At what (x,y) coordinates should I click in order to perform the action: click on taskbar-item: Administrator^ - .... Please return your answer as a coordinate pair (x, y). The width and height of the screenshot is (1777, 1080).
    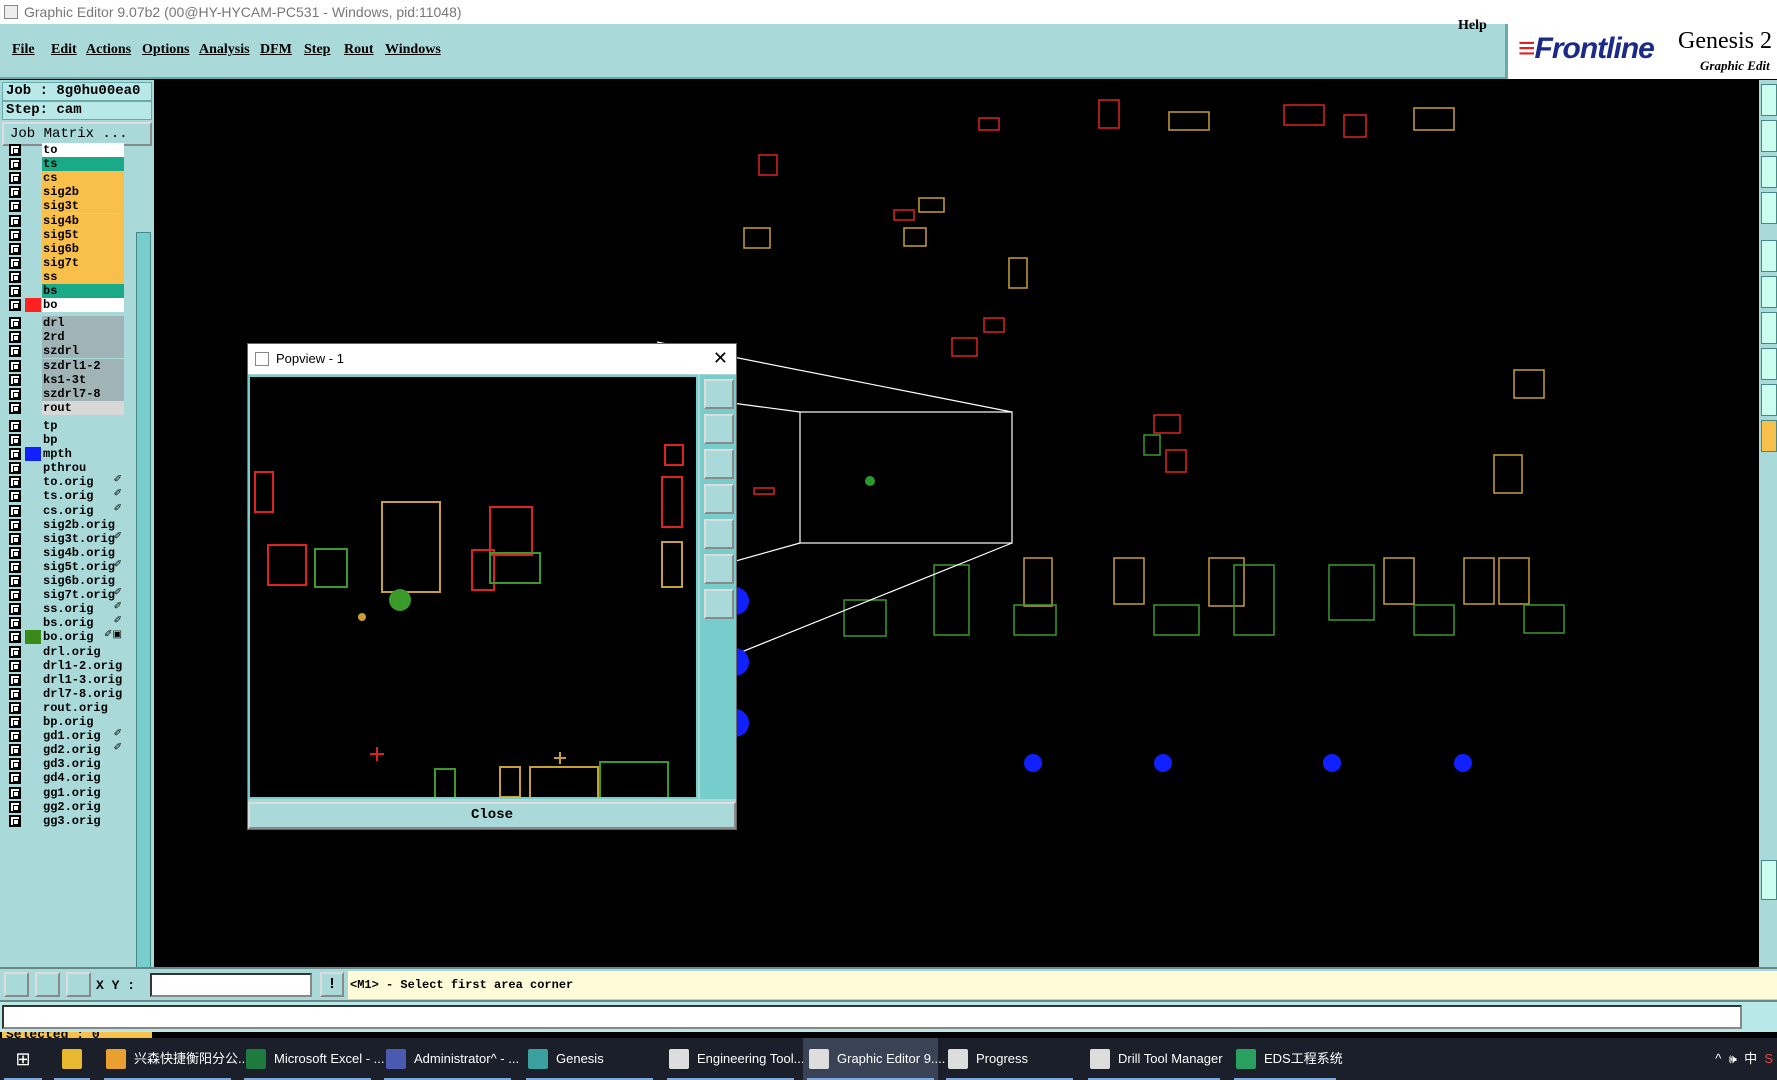
    Looking at the image, I should click on (449, 1059).